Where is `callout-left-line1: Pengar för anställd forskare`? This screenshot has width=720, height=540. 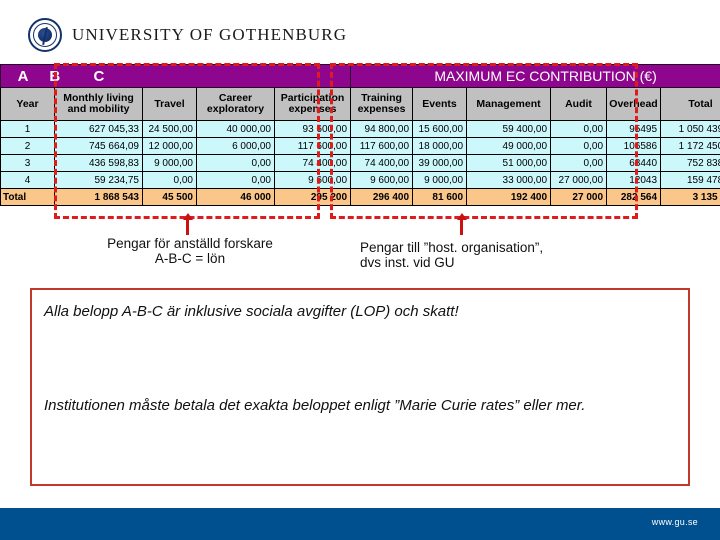
callout-left-line1: Pengar för anställd forskare is located at coordinates (190, 243).